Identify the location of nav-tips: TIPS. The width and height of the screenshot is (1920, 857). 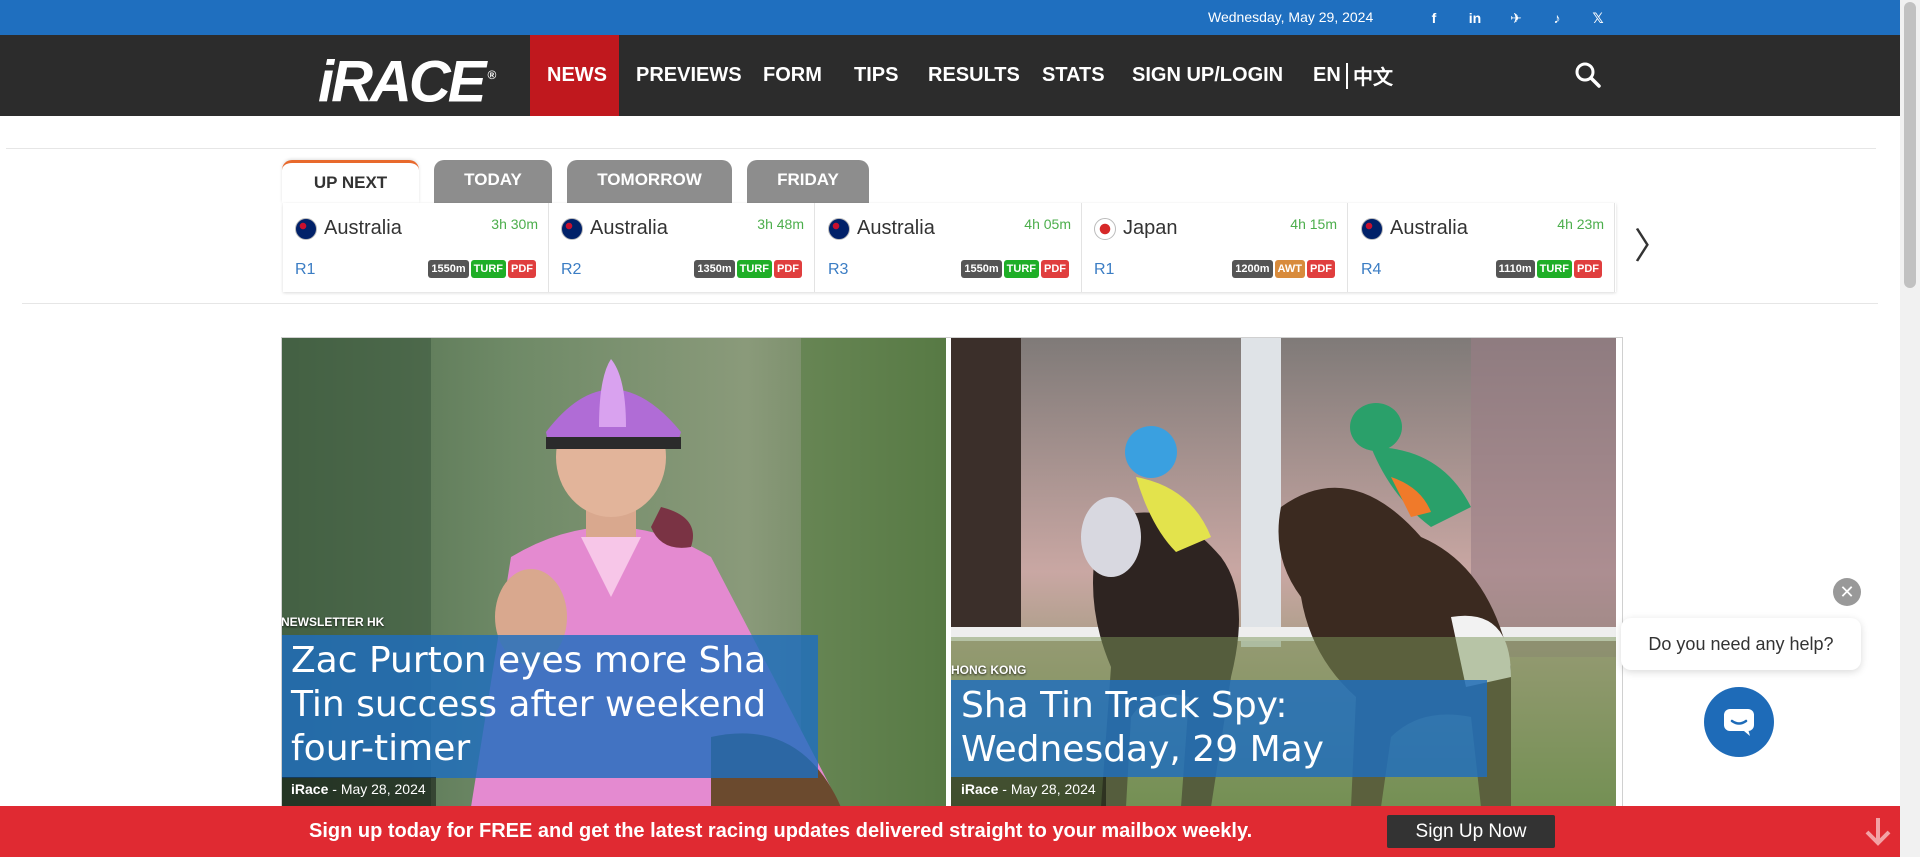
(876, 75).